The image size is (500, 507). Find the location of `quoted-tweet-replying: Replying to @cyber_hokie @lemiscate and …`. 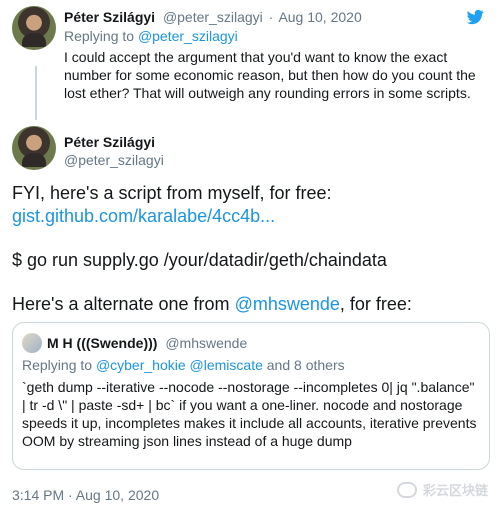

quoted-tweet-replying: Replying to @cyber_hokie @lemiscate and … is located at coordinates (183, 365).